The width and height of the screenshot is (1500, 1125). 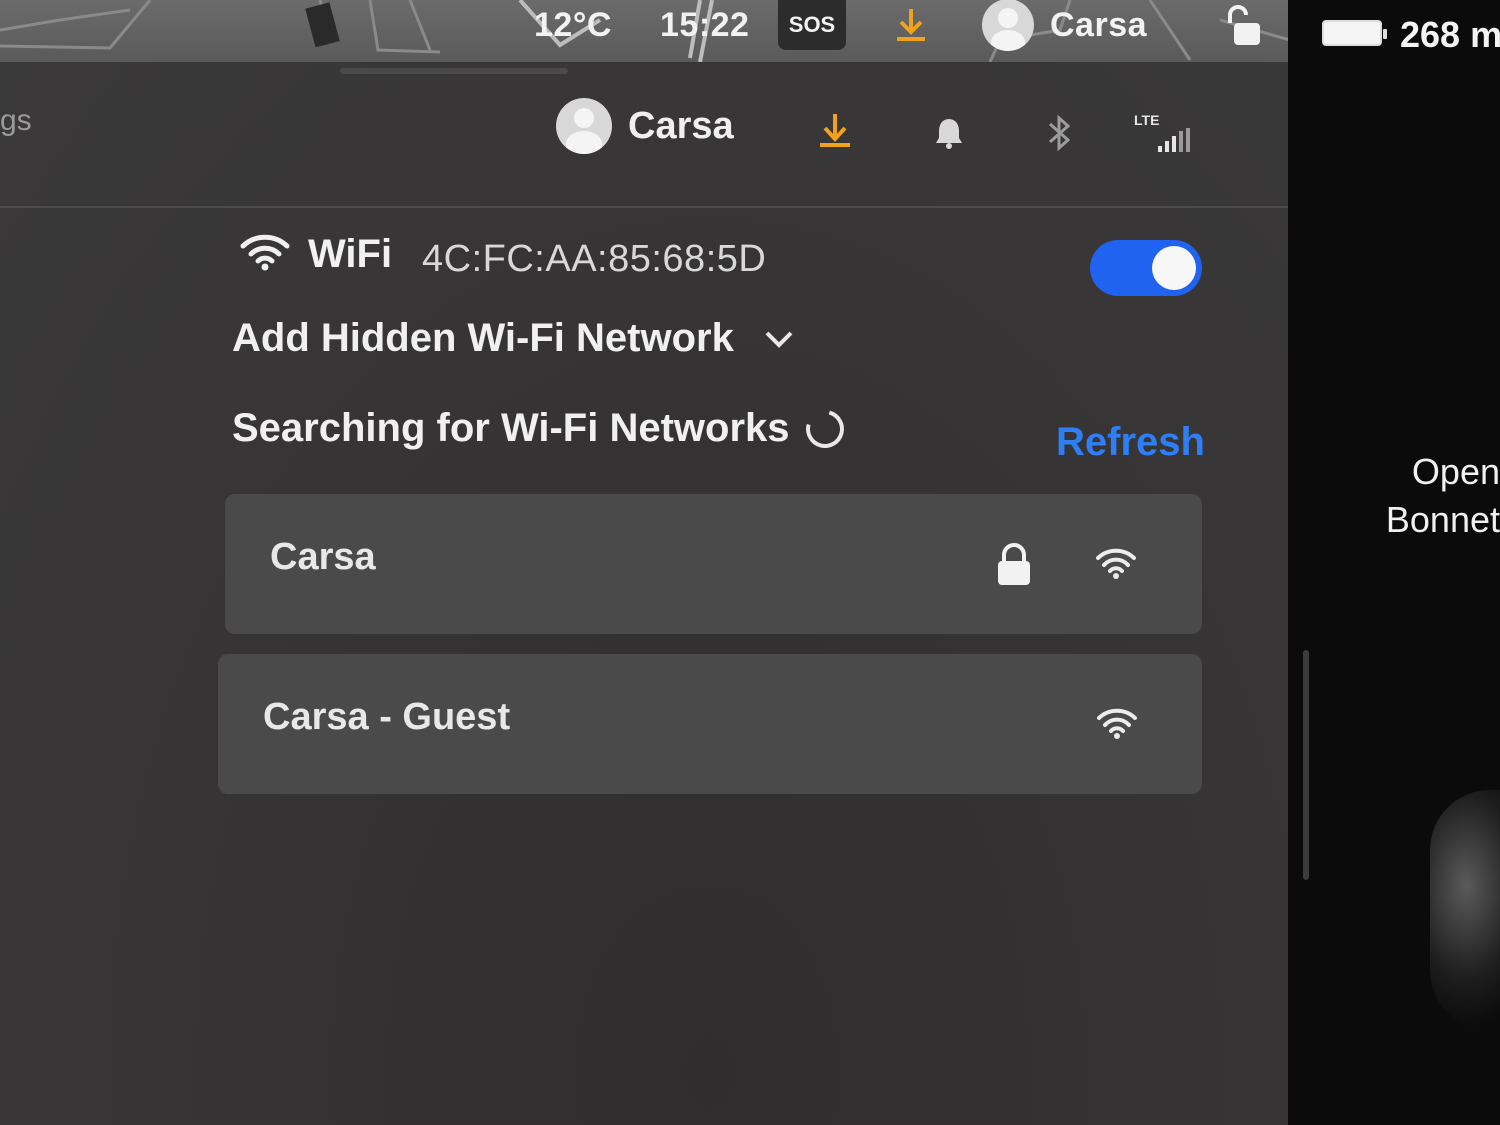 What do you see at coordinates (483, 338) in the screenshot?
I see `add-hidden-network-label: Add Hidden Wi-Fi Network` at bounding box center [483, 338].